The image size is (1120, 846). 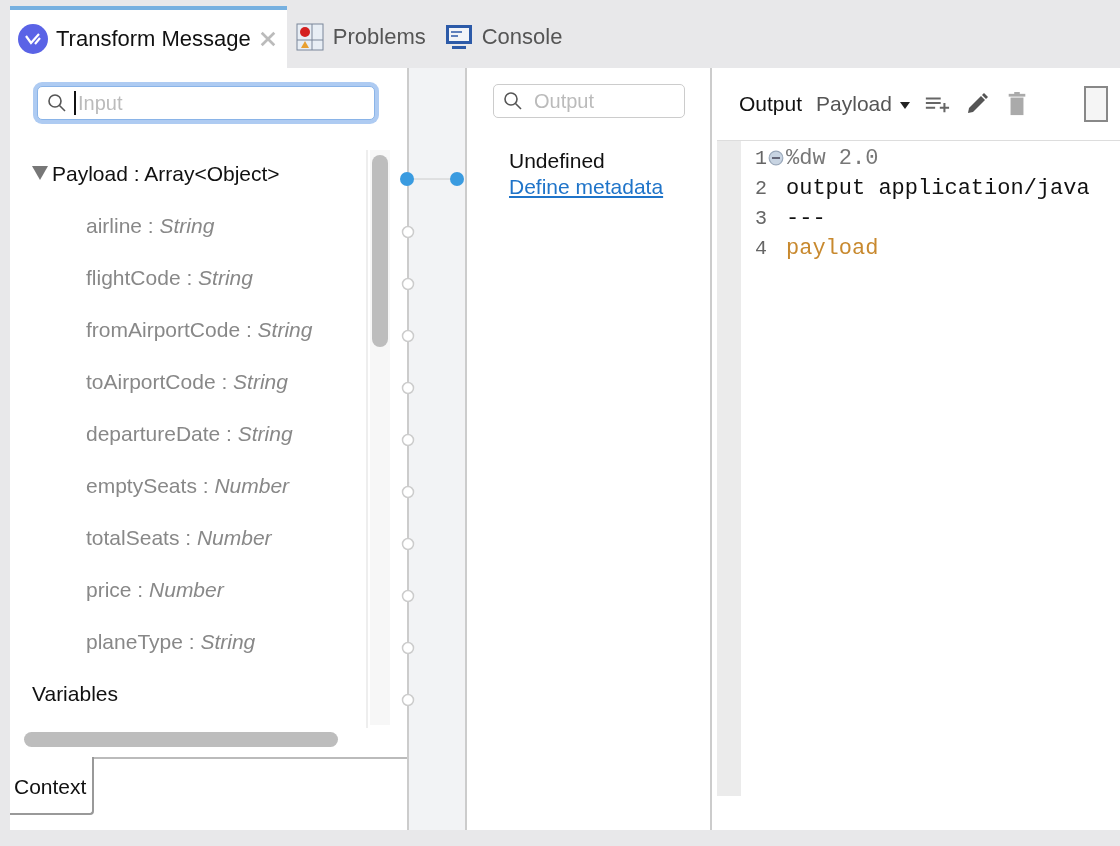 What do you see at coordinates (938, 188) in the screenshot?
I see `code-line: output application/java` at bounding box center [938, 188].